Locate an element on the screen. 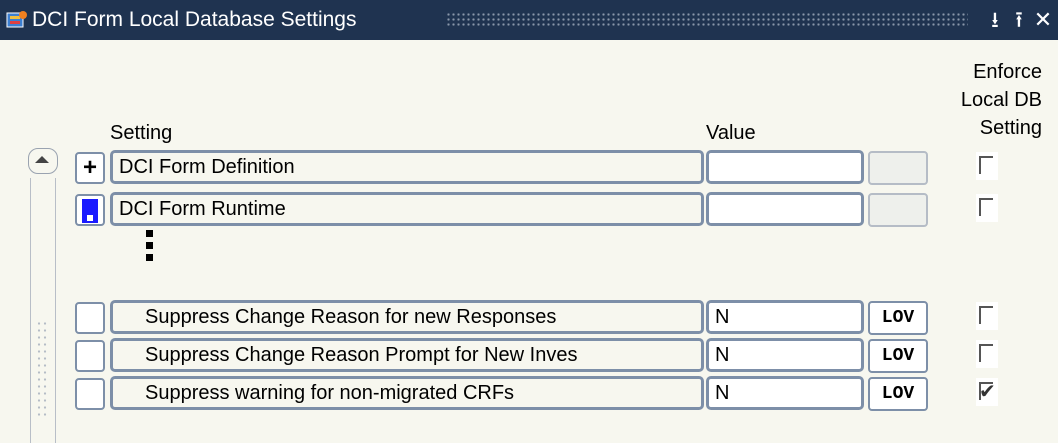 This screenshot has width=1058, height=443. setting-field-text: DCI Form Definition is located at coordinates (207, 167).